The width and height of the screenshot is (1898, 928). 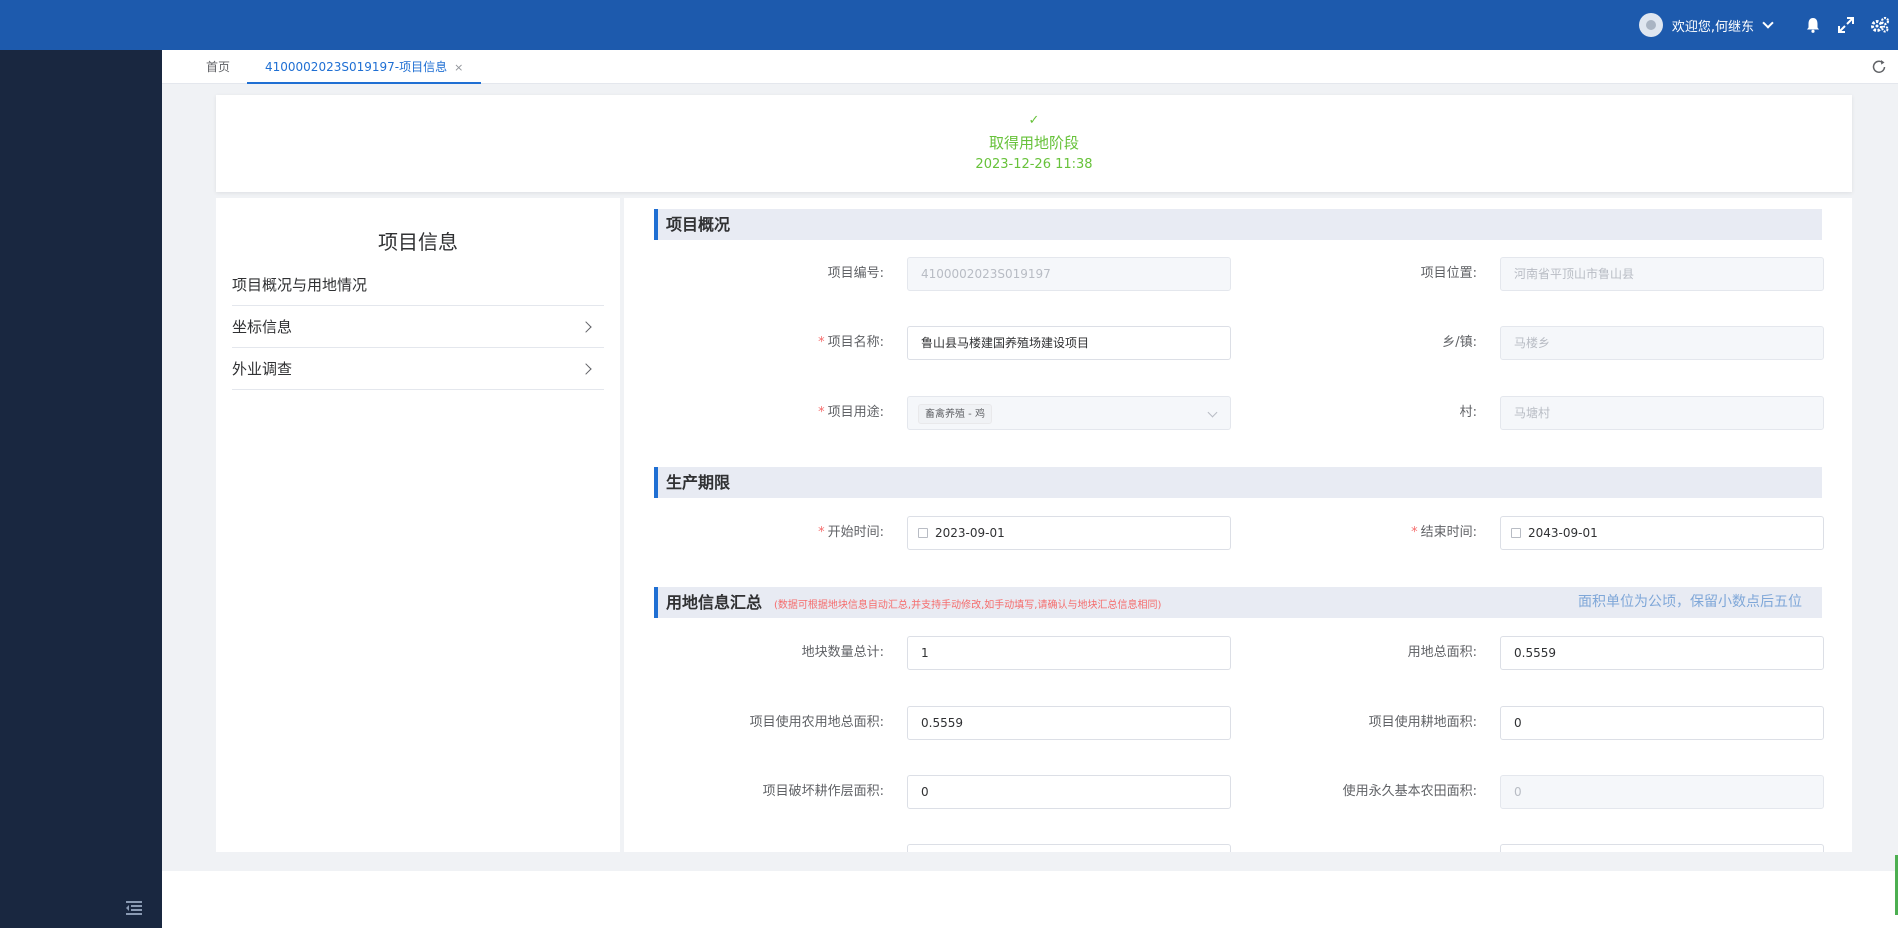 I want to click on end-date-input: 2043-09-01, so click(x=1662, y=533).